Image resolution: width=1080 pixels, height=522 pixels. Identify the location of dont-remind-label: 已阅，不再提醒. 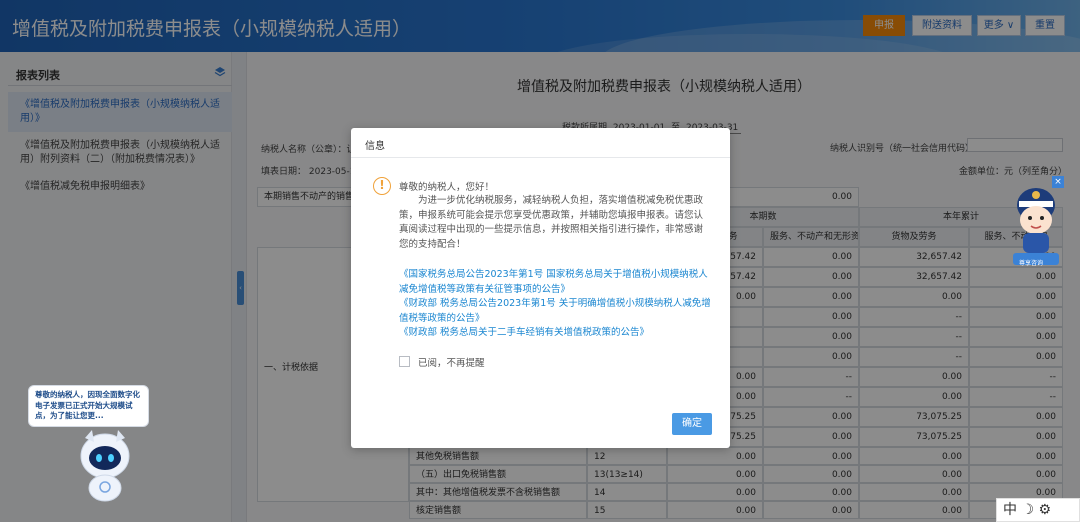
(451, 362).